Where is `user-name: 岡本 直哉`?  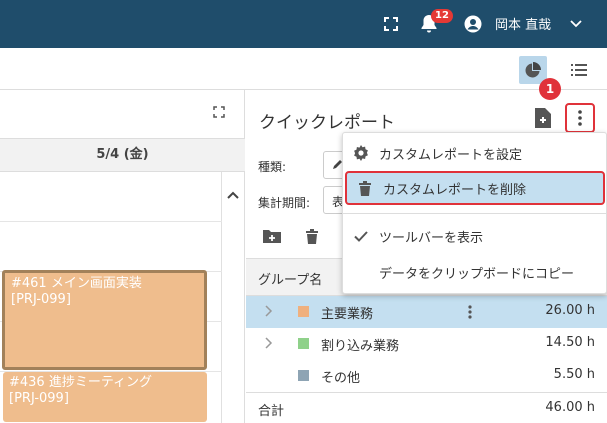
user-name: 岡本 直哉 is located at coordinates (523, 23).